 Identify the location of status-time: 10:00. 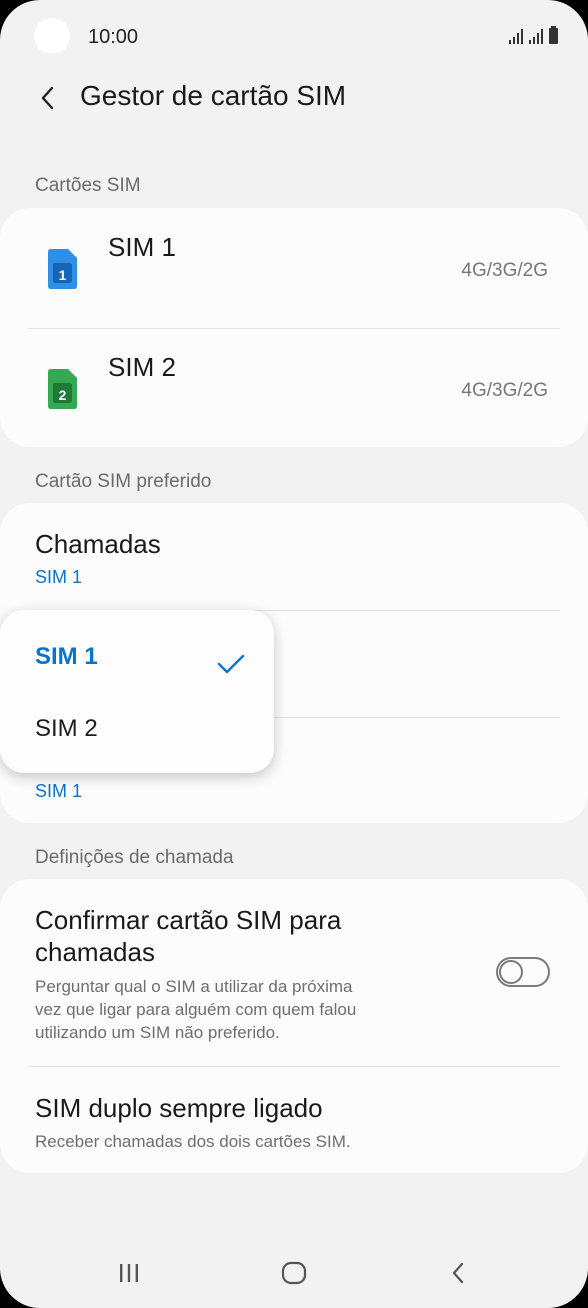
(113, 37).